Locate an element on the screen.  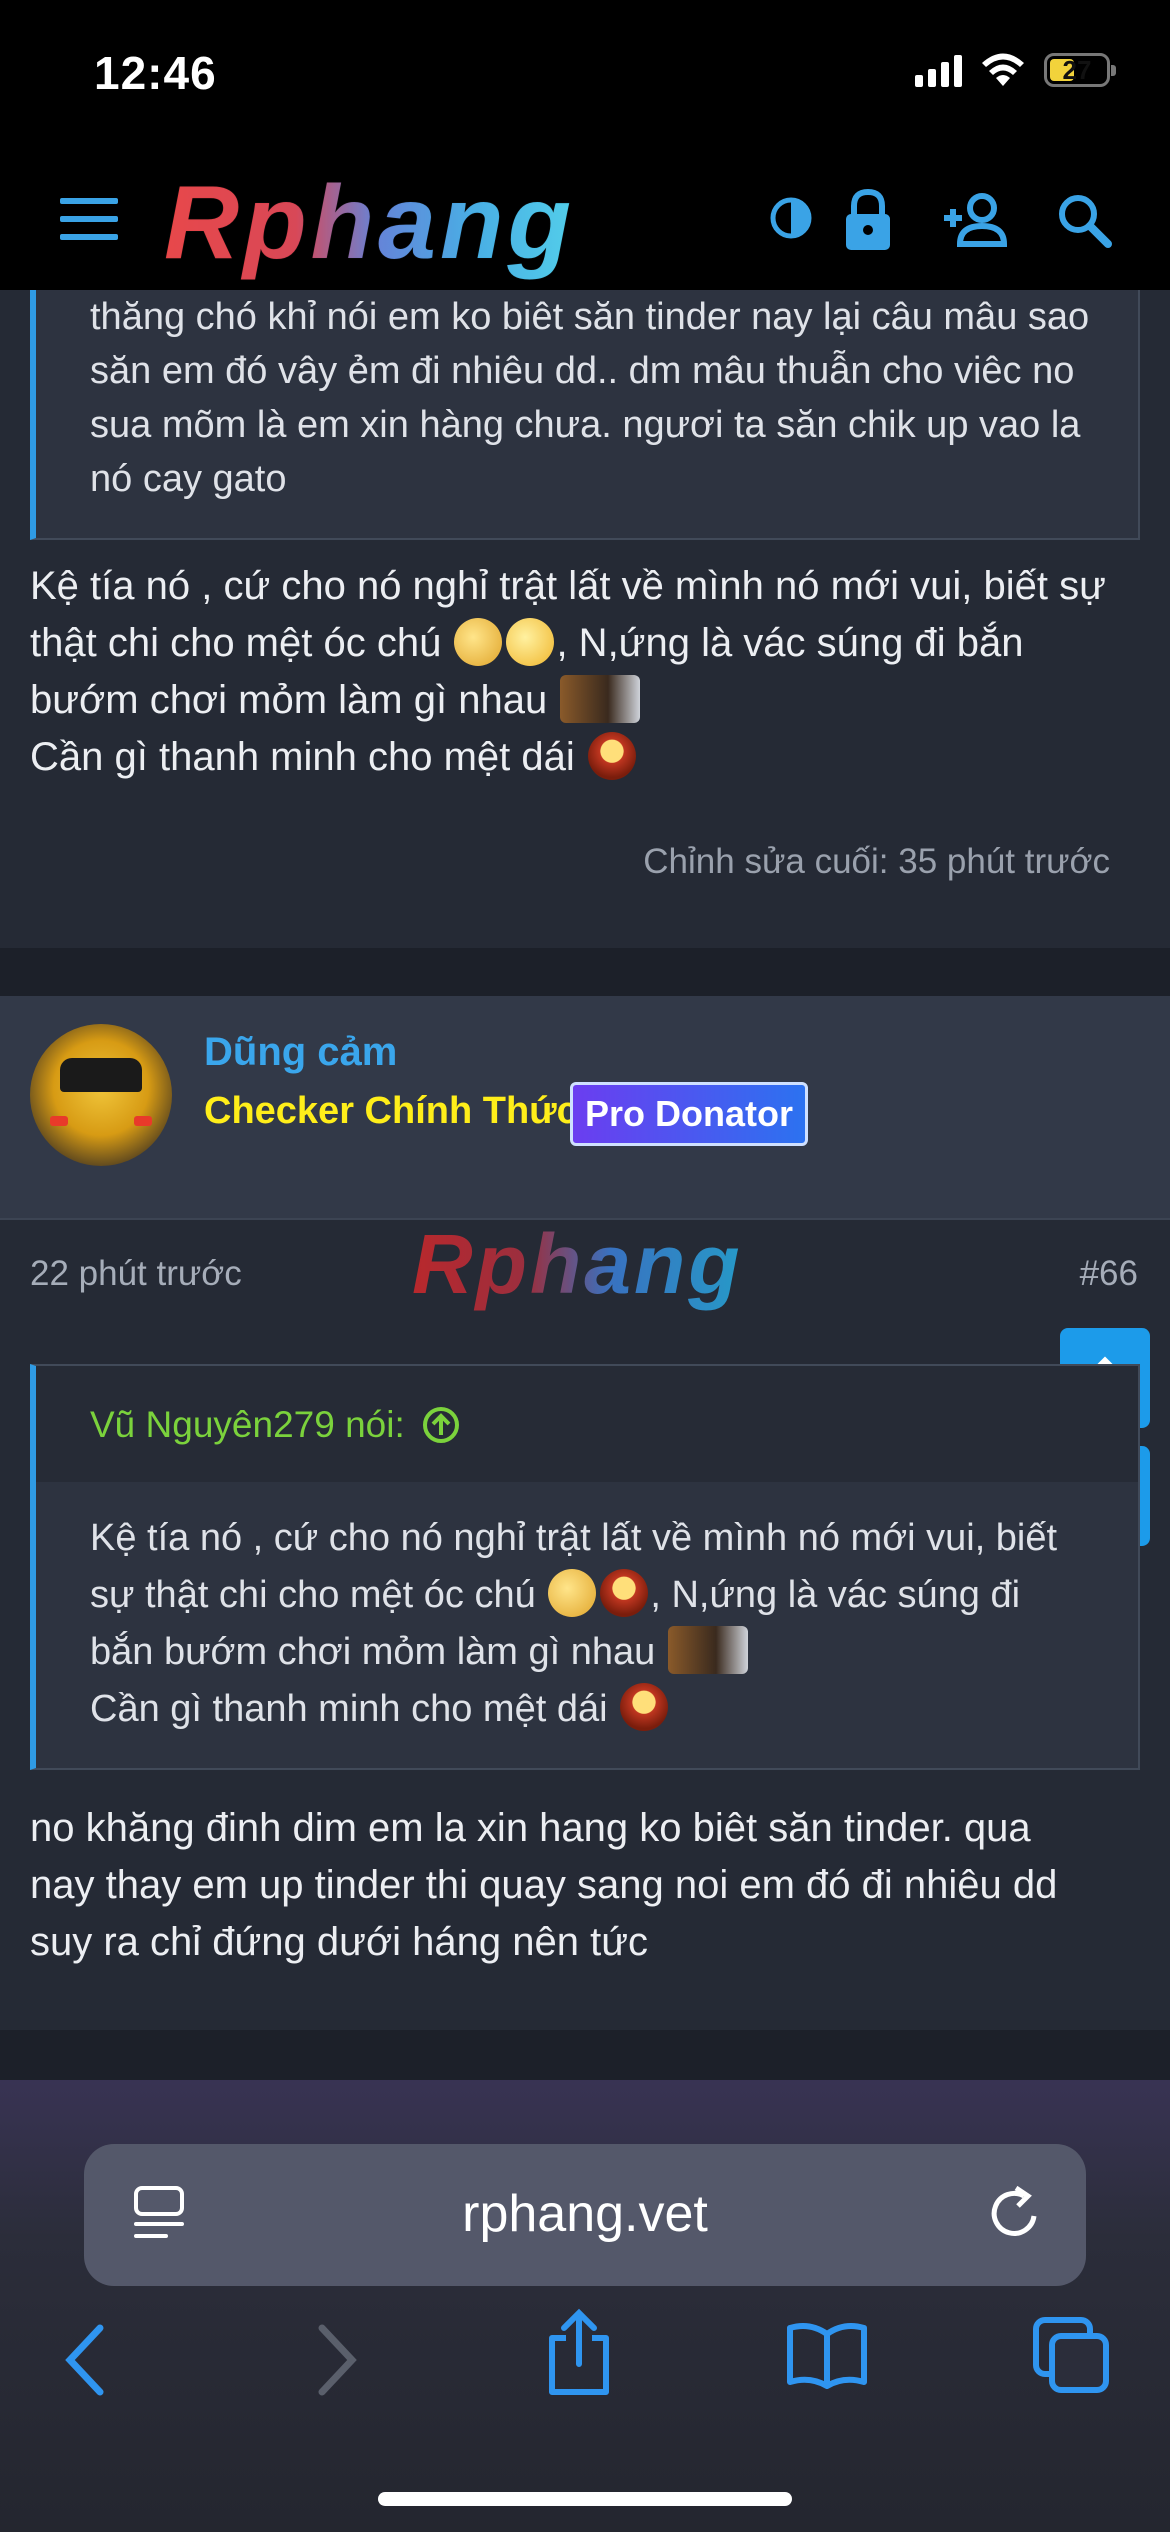
site-header: Rphang is located at coordinates (585, 220).